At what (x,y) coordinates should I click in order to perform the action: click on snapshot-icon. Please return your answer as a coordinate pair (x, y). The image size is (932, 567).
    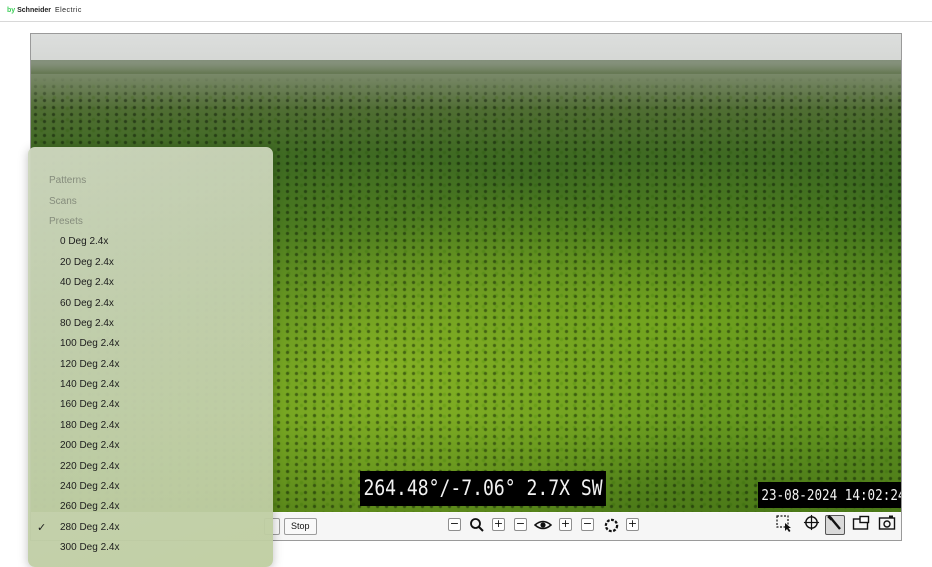
    Looking at the image, I should click on (887, 525).